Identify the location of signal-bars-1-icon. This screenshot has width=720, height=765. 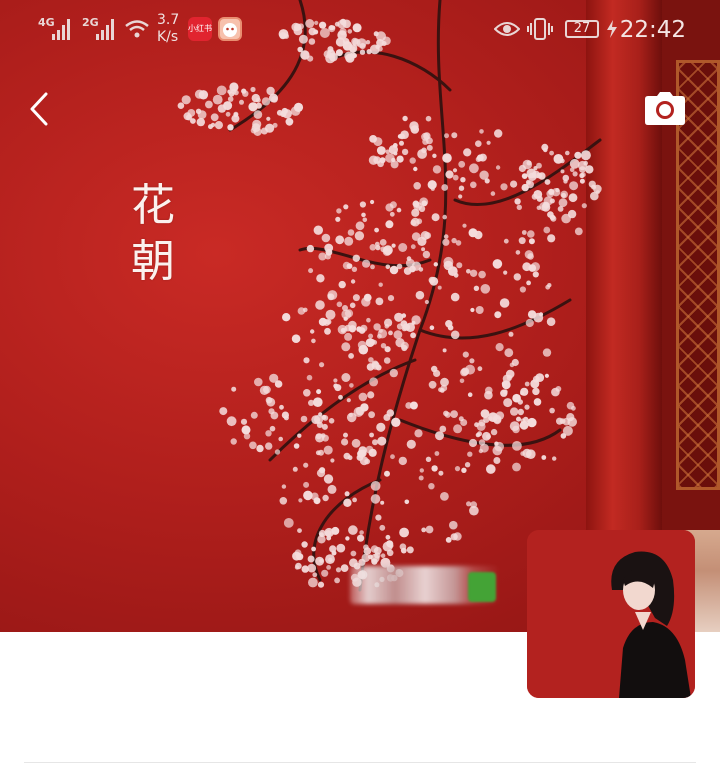
(63, 29).